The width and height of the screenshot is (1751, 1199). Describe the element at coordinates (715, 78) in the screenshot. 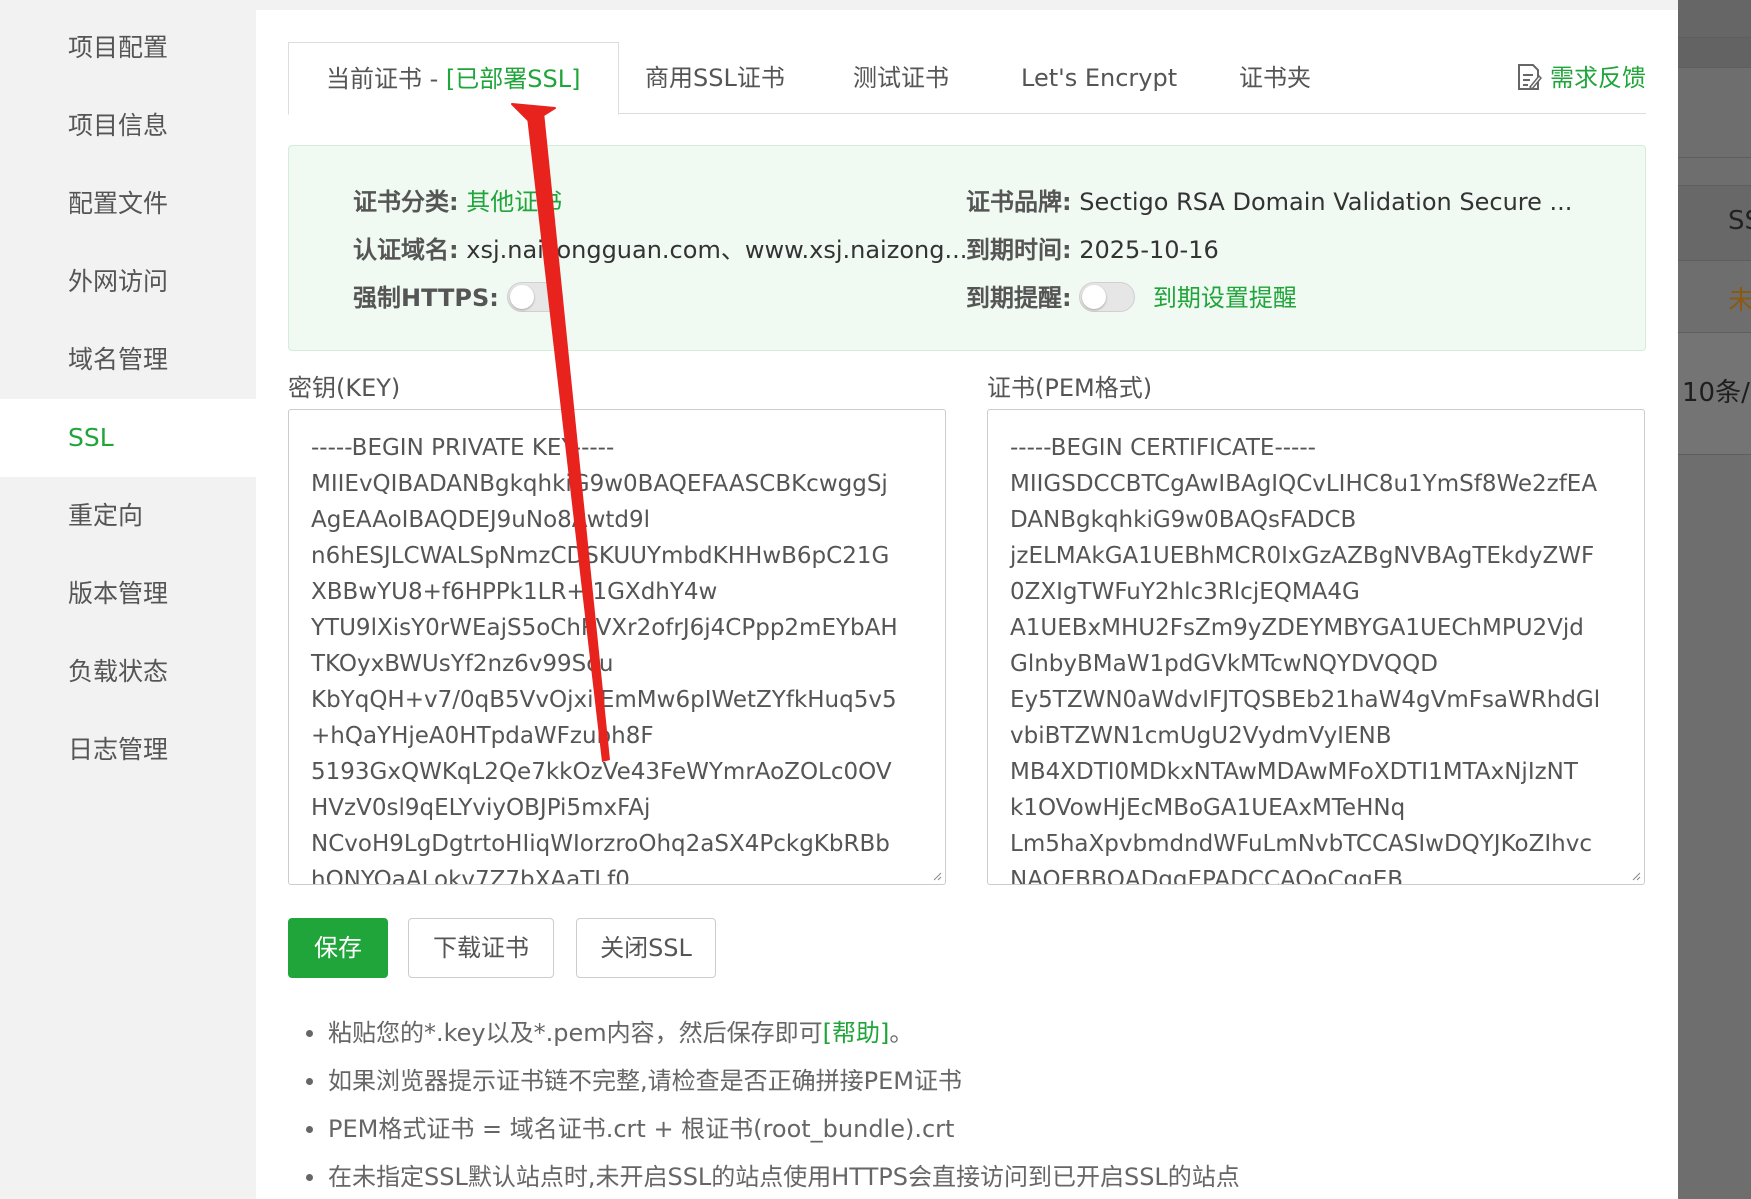

I see `tab-commercial-ssl: 商用SSL证书` at that location.